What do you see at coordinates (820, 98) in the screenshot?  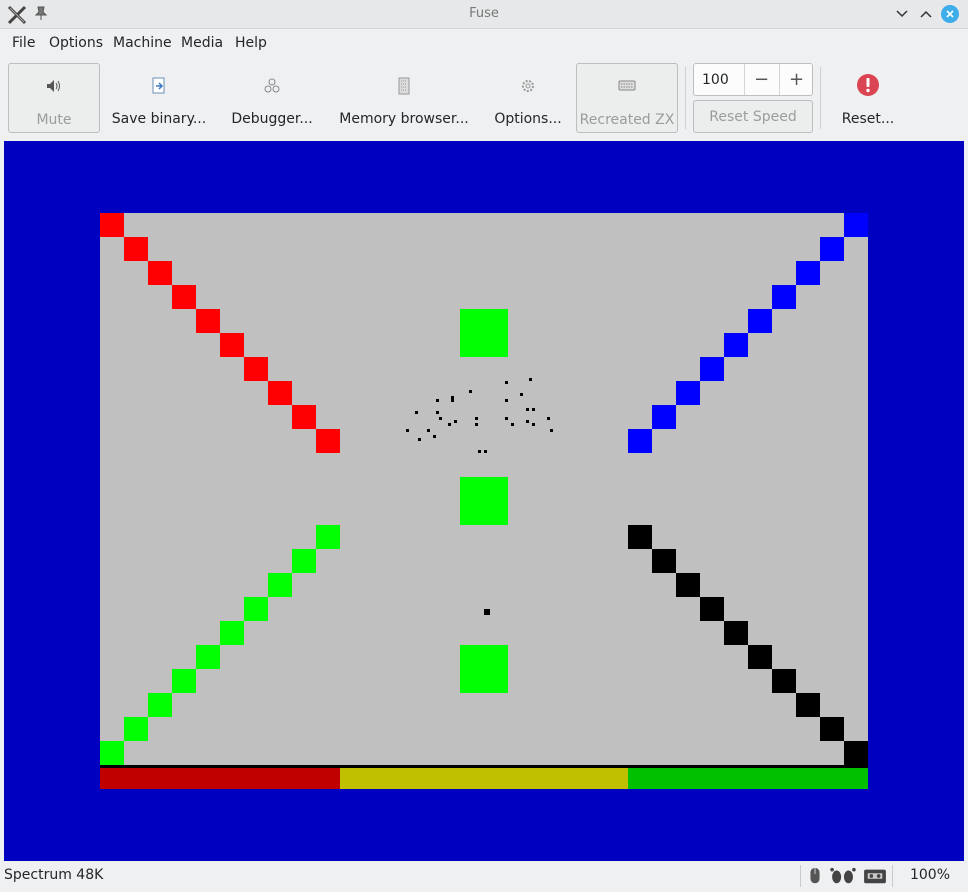 I see `toolbar-separator` at bounding box center [820, 98].